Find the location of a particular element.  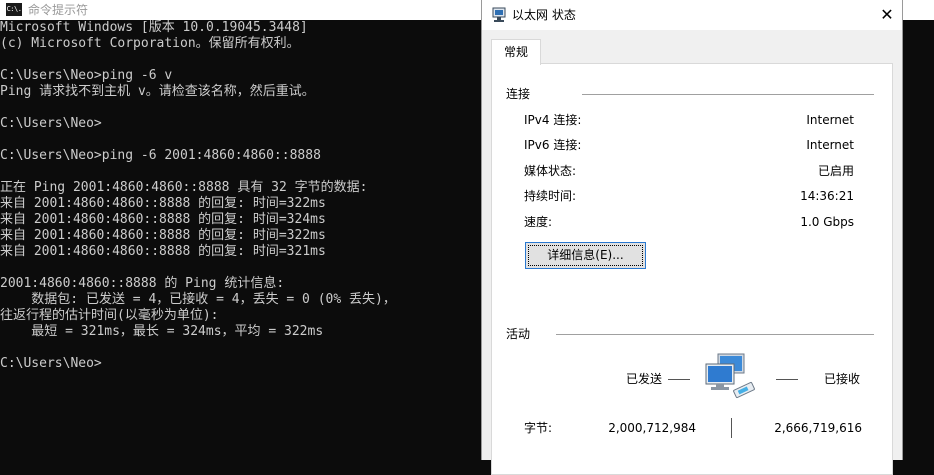

bytes-received-value: 2,666,719,616 is located at coordinates (818, 428).